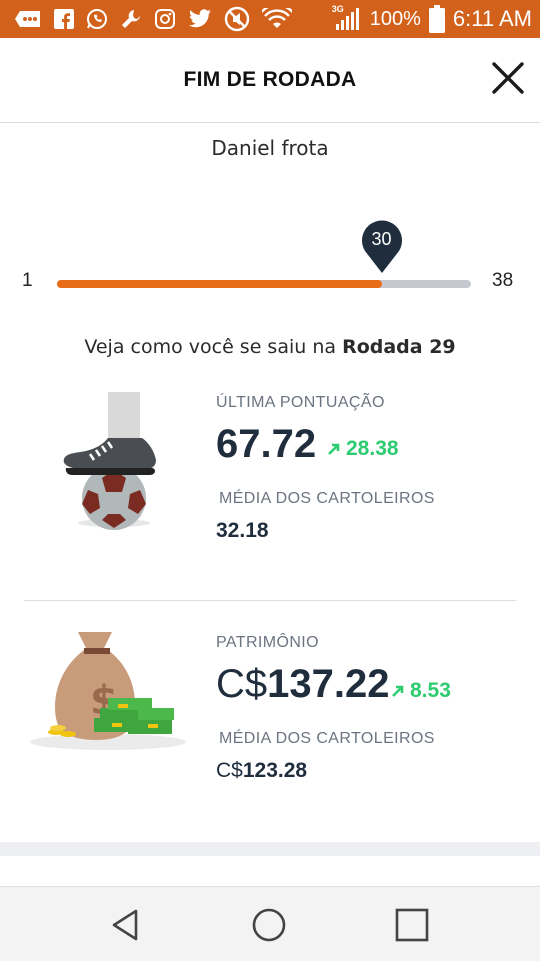  What do you see at coordinates (131, 19) in the screenshot?
I see `wrench-icon` at bounding box center [131, 19].